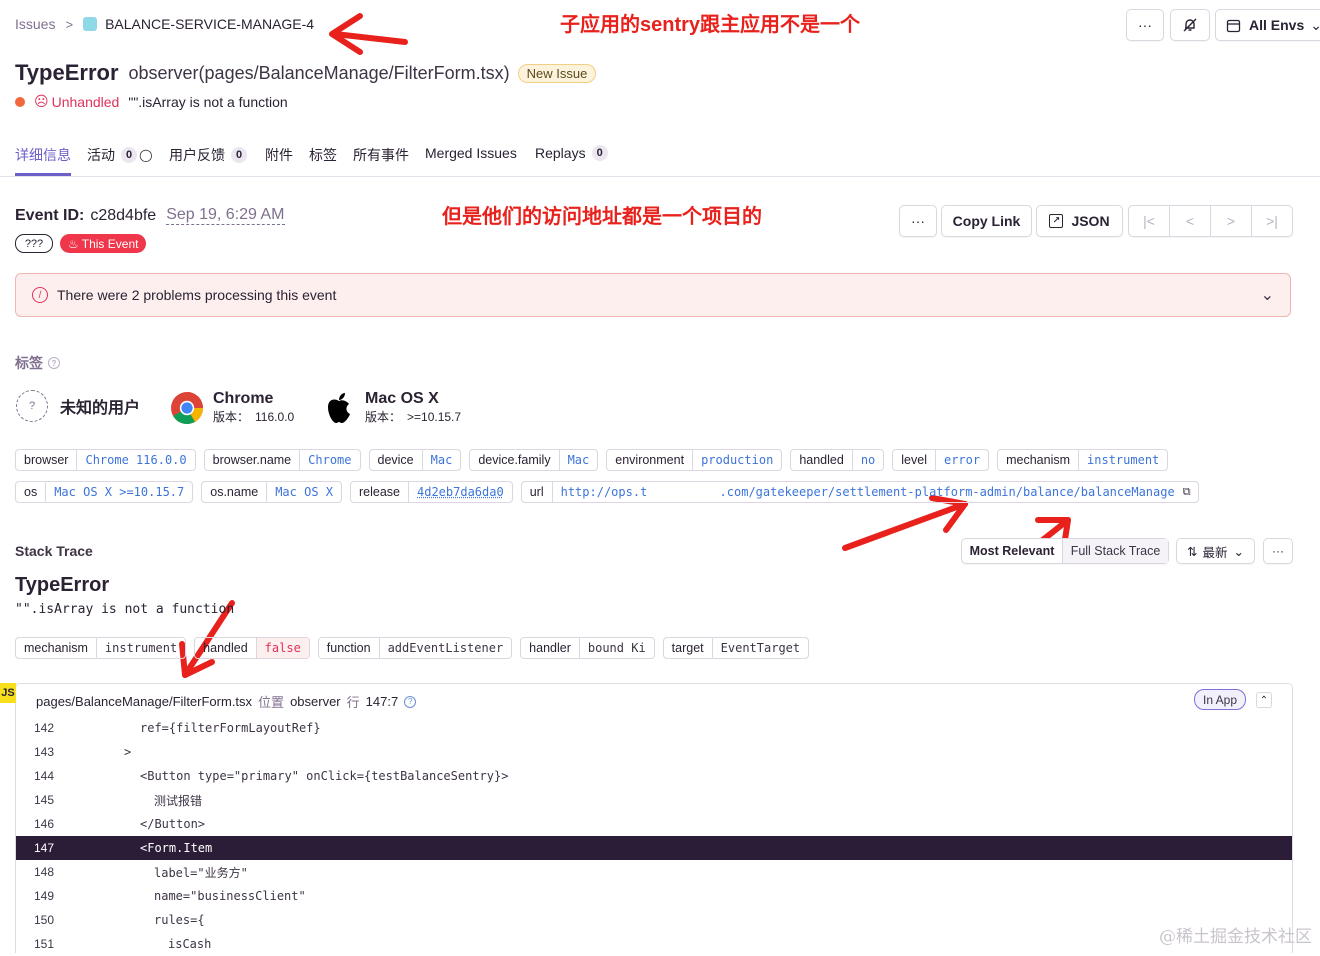 The height and width of the screenshot is (956, 1320). I want to click on browser-context: Chrome 版本： 116.0.0, so click(232, 407).